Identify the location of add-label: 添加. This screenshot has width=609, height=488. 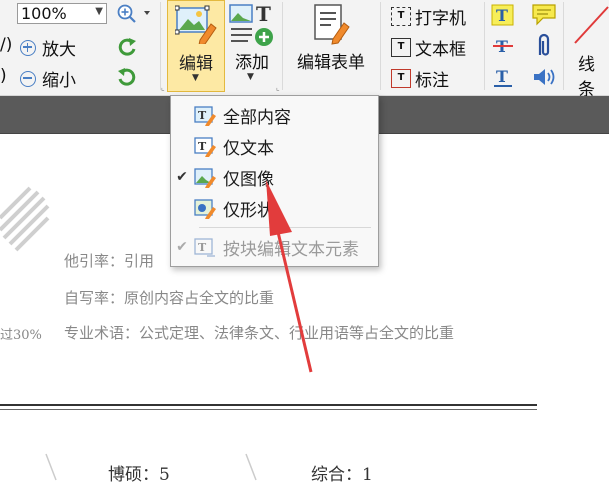
(252, 63).